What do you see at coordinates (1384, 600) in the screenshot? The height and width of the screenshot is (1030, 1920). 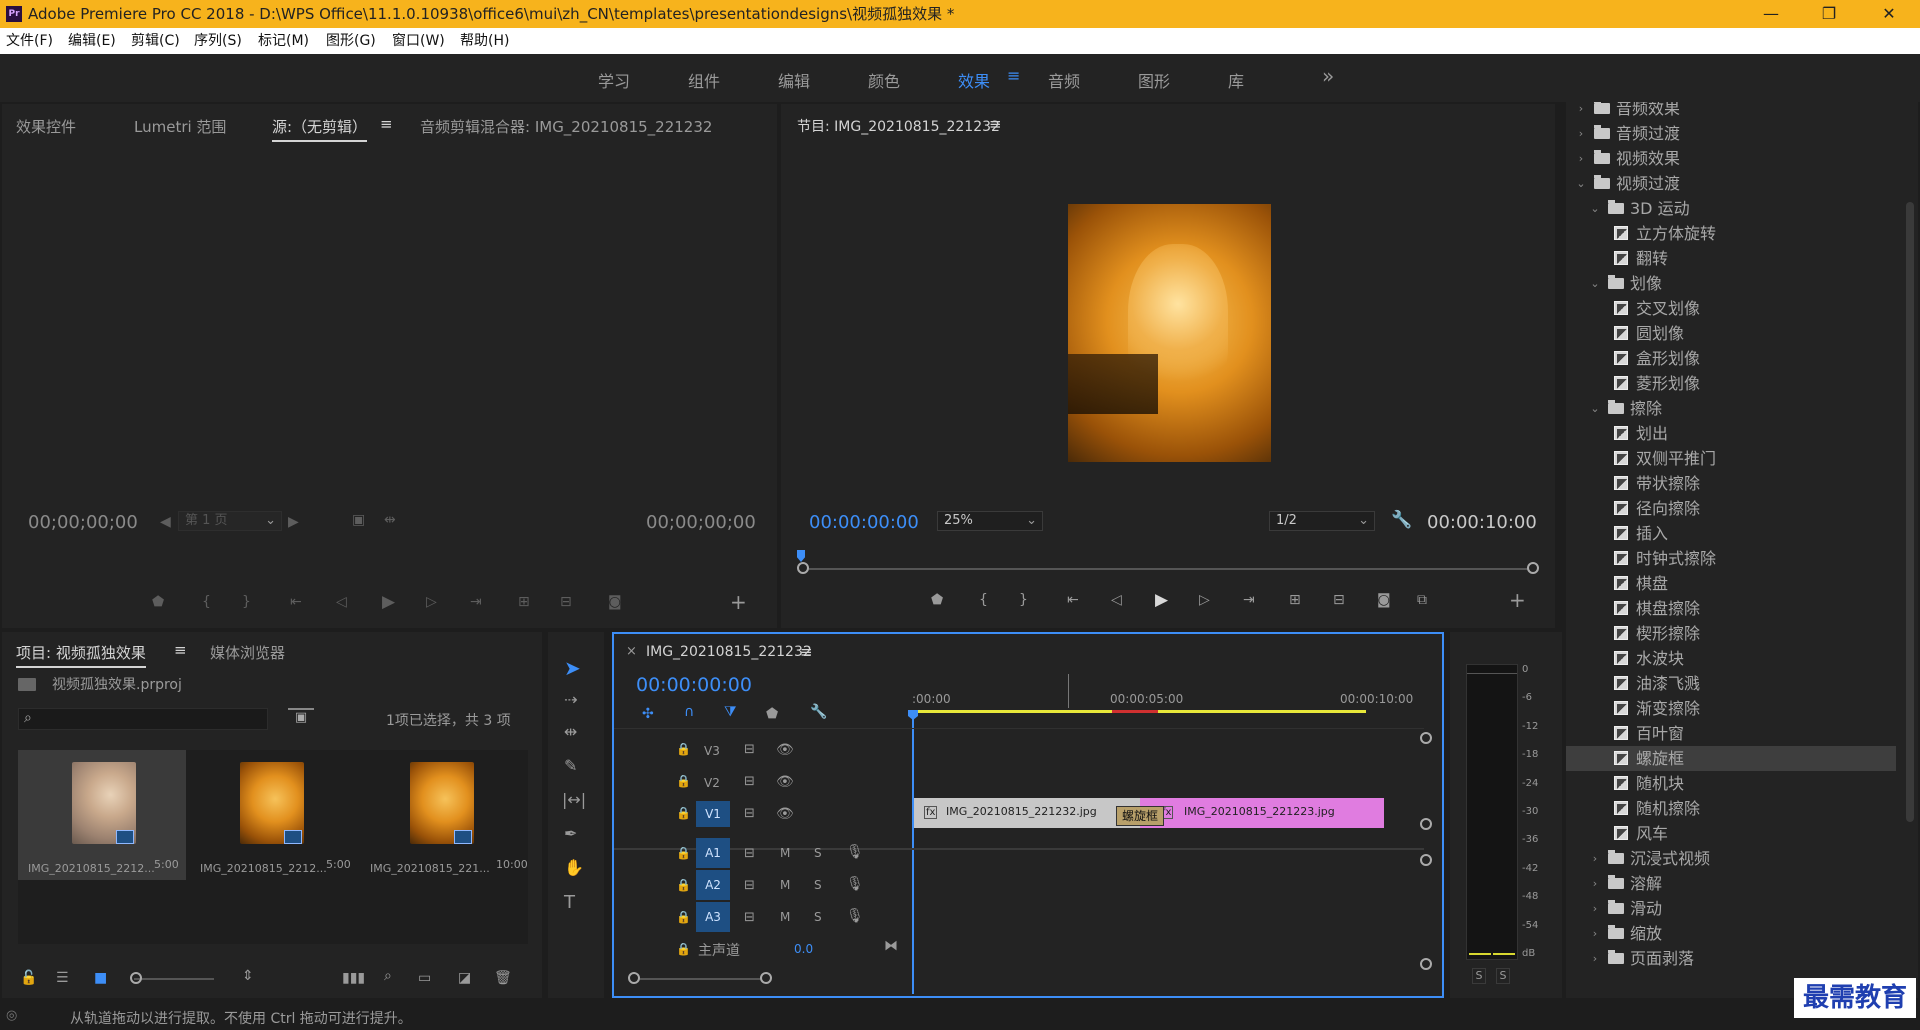 I see `program-camera-icon: ◙` at bounding box center [1384, 600].